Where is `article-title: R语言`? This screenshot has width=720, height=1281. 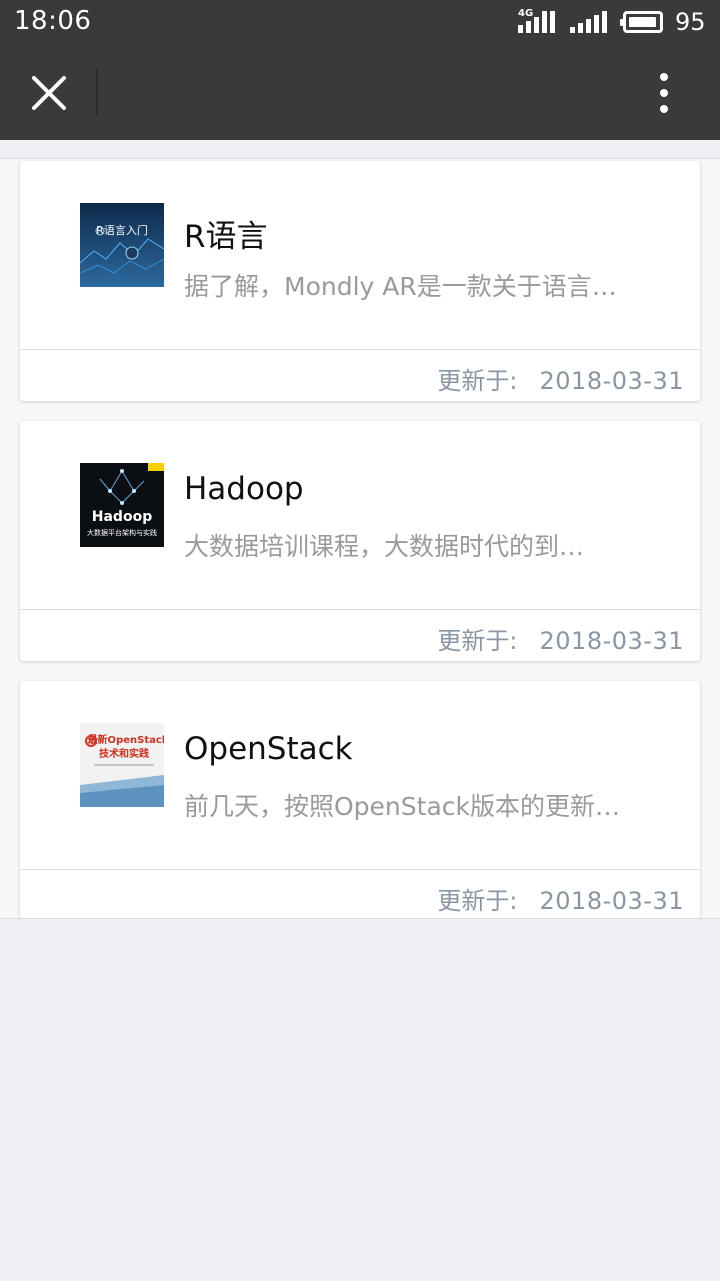
article-title: R语言 is located at coordinates (226, 237).